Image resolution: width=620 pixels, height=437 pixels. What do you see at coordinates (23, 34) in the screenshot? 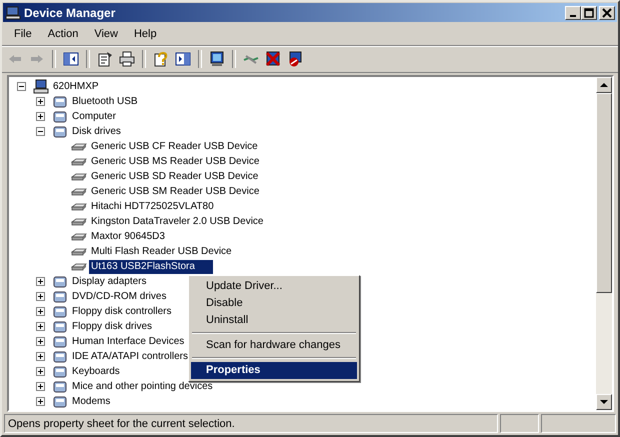
I see `menu-item: File` at bounding box center [23, 34].